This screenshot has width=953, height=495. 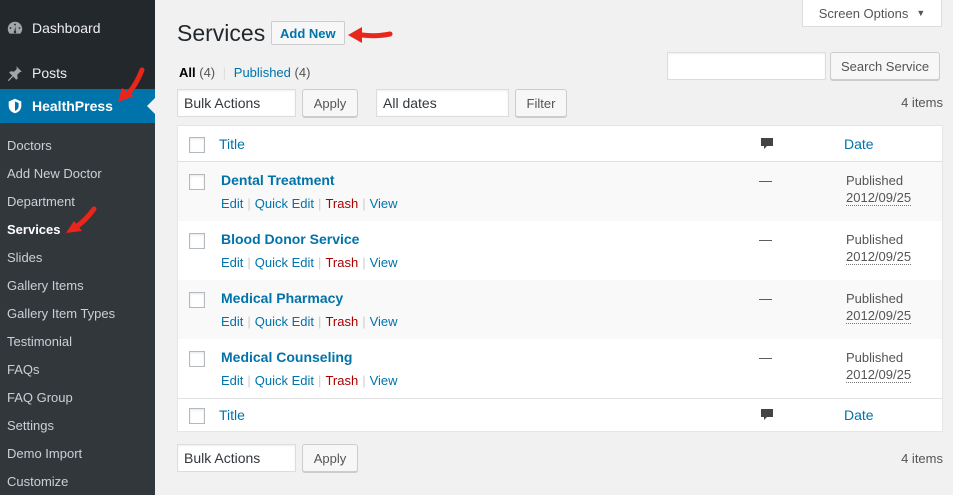 What do you see at coordinates (262, 72) in the screenshot?
I see `filter-published: Published` at bounding box center [262, 72].